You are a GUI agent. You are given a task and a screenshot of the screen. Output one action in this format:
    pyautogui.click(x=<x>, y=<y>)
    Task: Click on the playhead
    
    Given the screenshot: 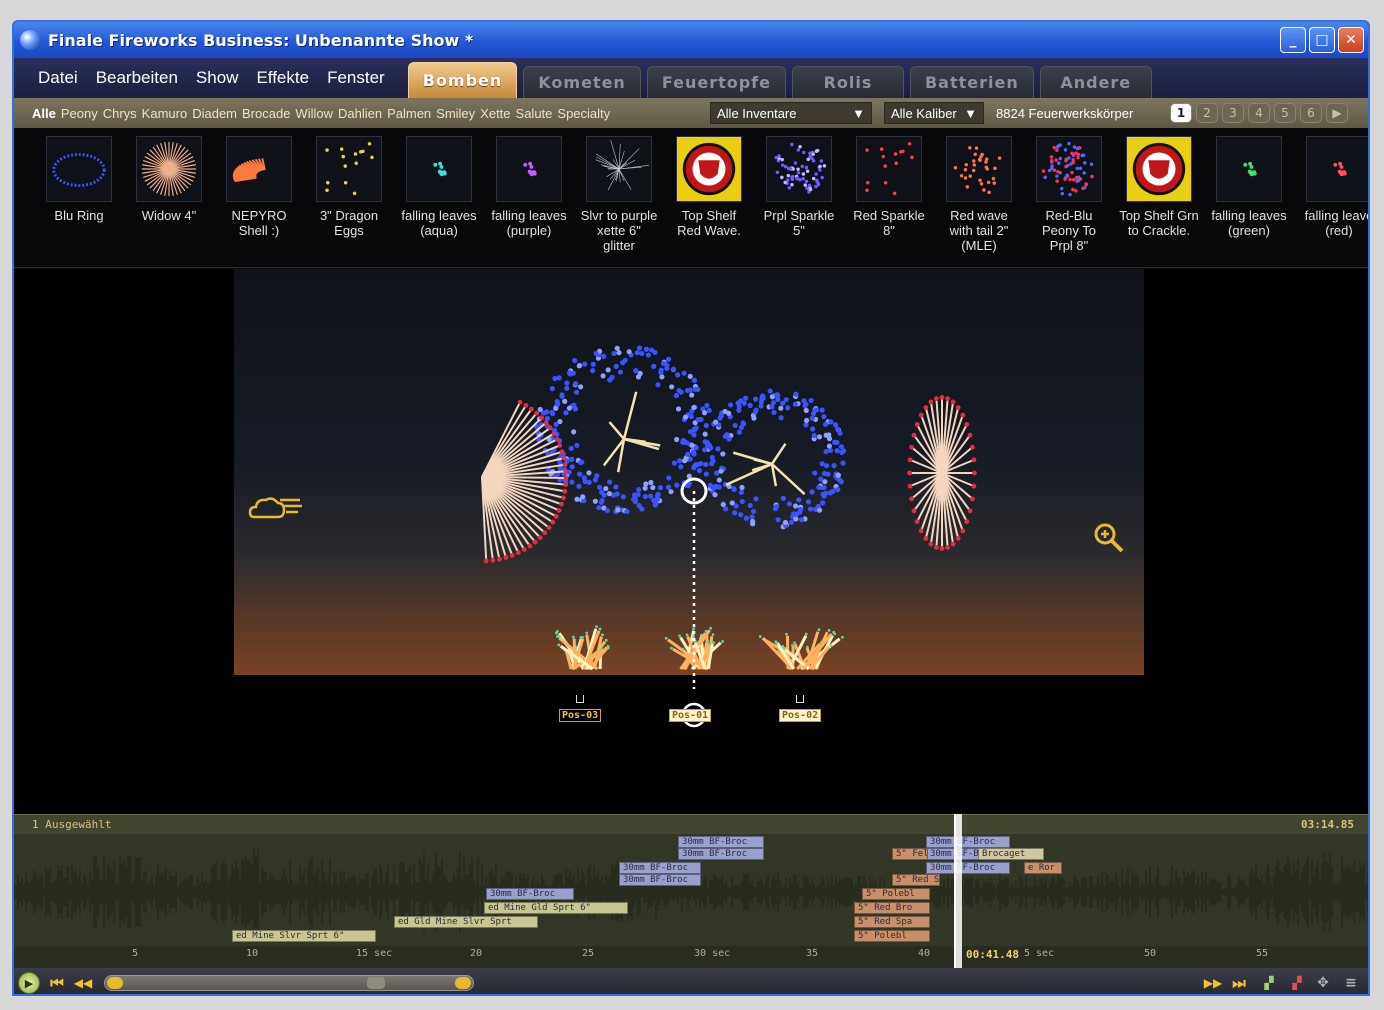 What is the action you would take?
    pyautogui.click(x=958, y=891)
    